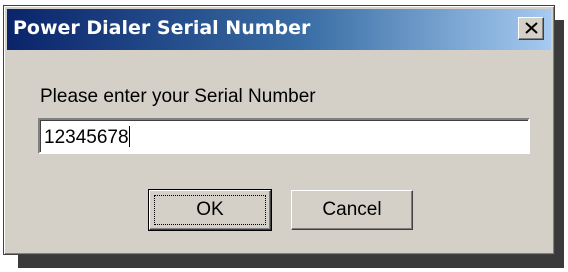 This screenshot has height=272, width=568. I want to click on text-caret, so click(129, 136).